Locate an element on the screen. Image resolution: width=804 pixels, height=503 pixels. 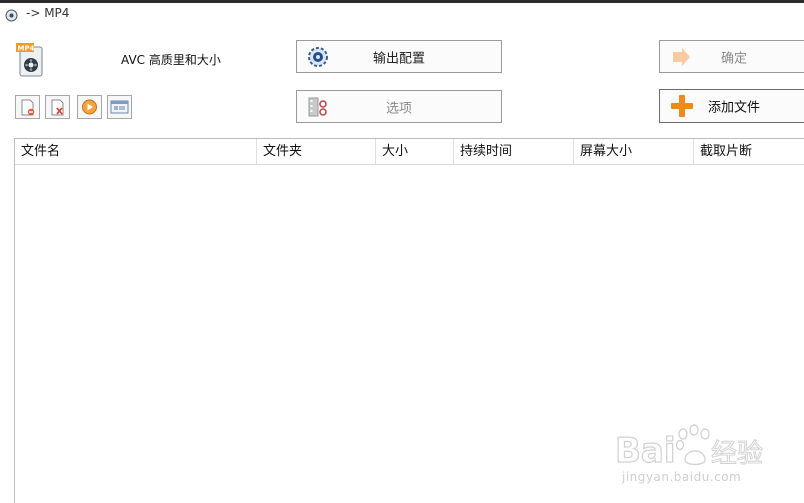
output-config-button: 输出配置 is located at coordinates (399, 56).